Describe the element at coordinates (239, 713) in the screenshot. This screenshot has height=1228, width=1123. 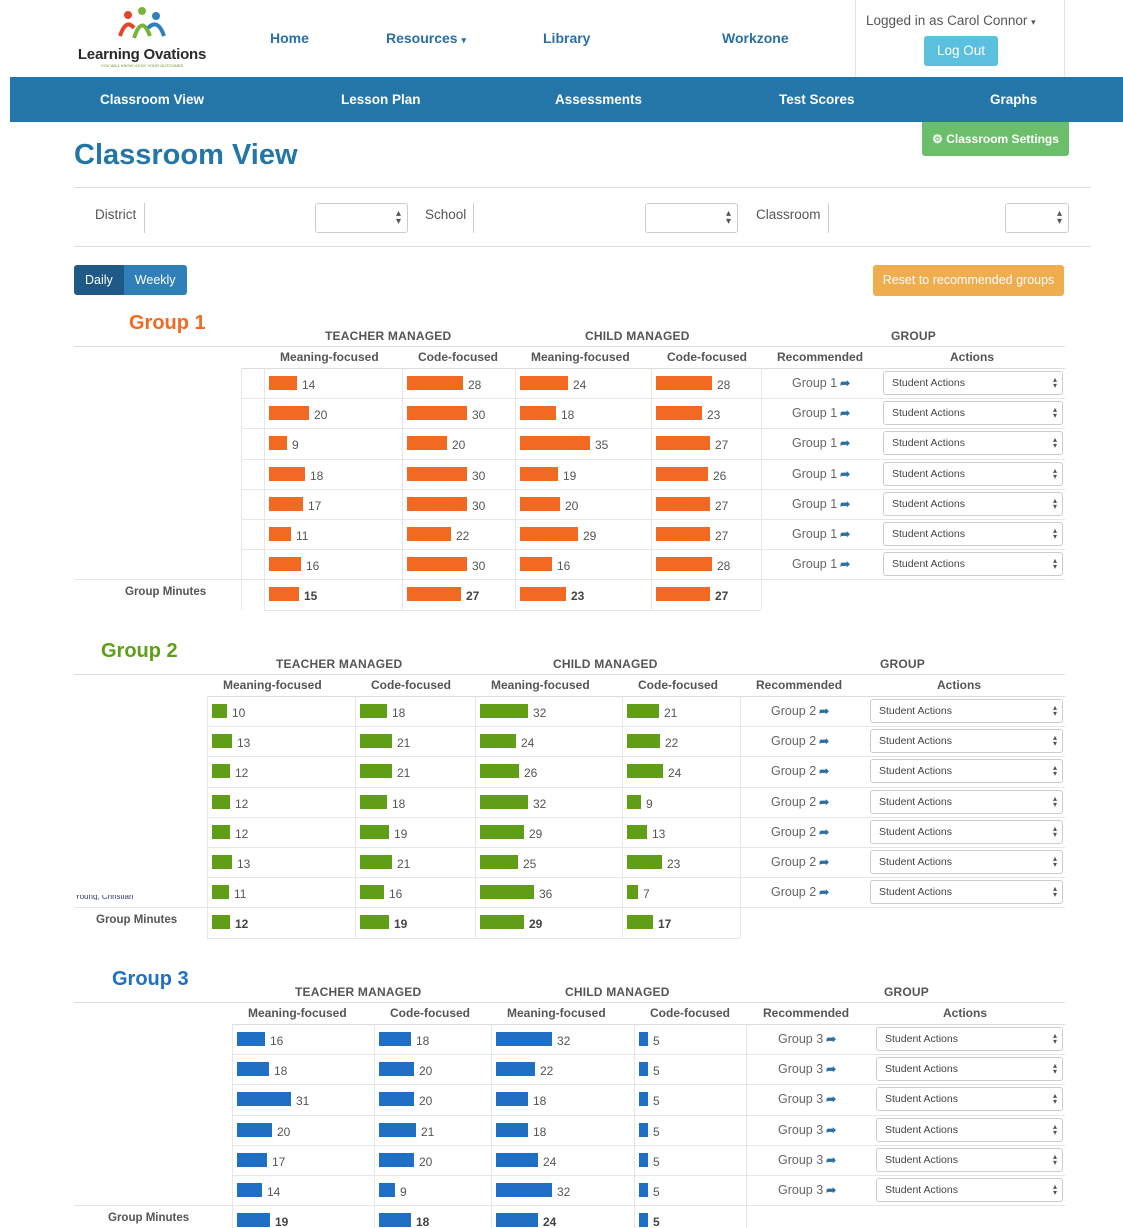
I see `teacher-meaning-minutes: 10` at that location.